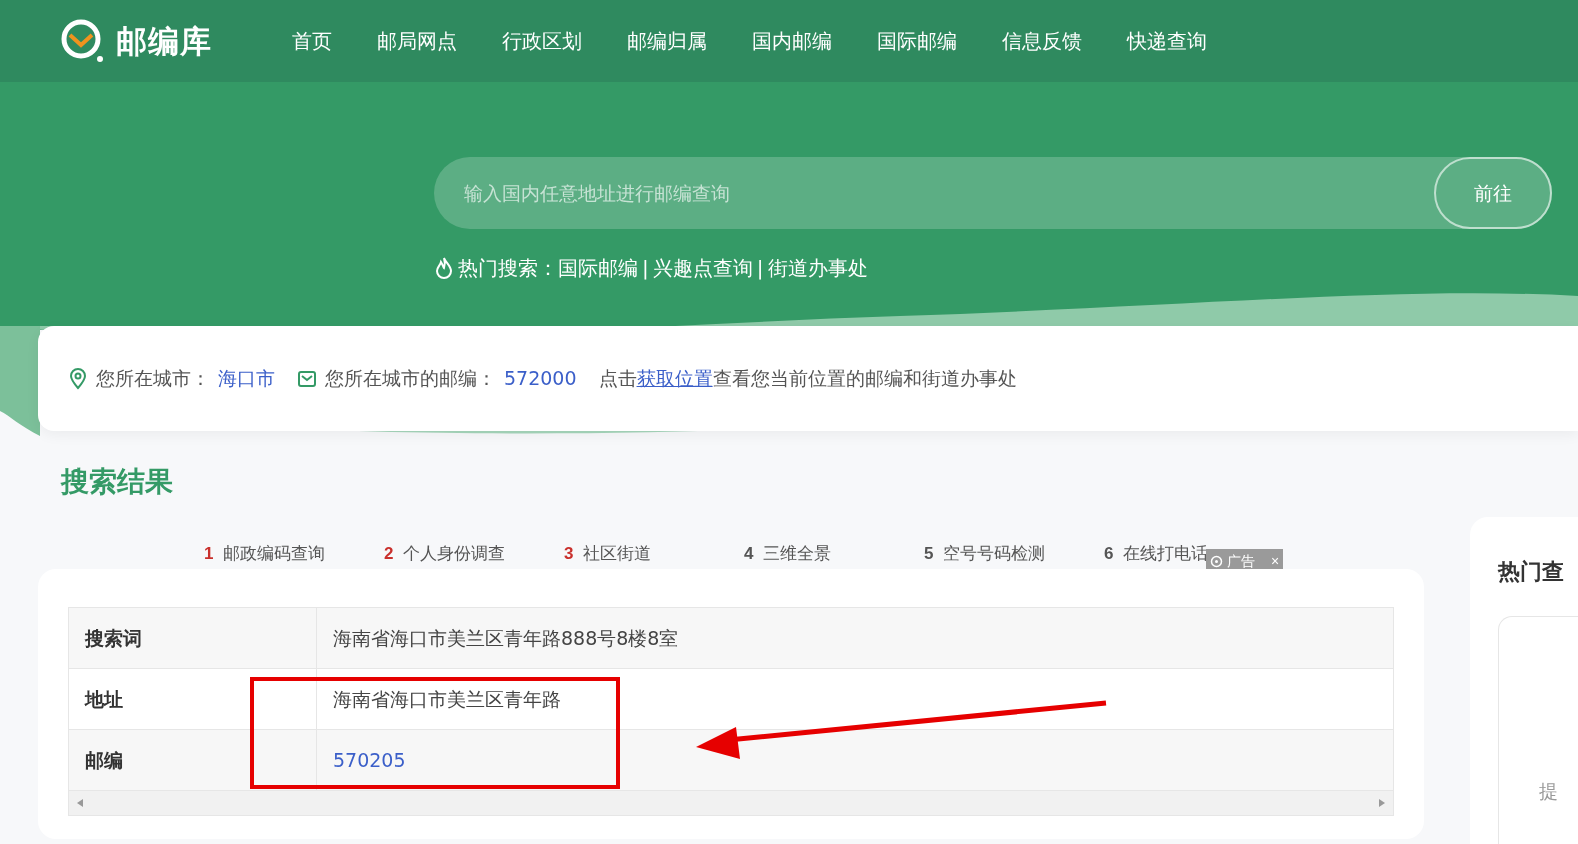  Describe the element at coordinates (985, 553) in the screenshot. I see `ad-link: 5 空号号码检测` at that location.